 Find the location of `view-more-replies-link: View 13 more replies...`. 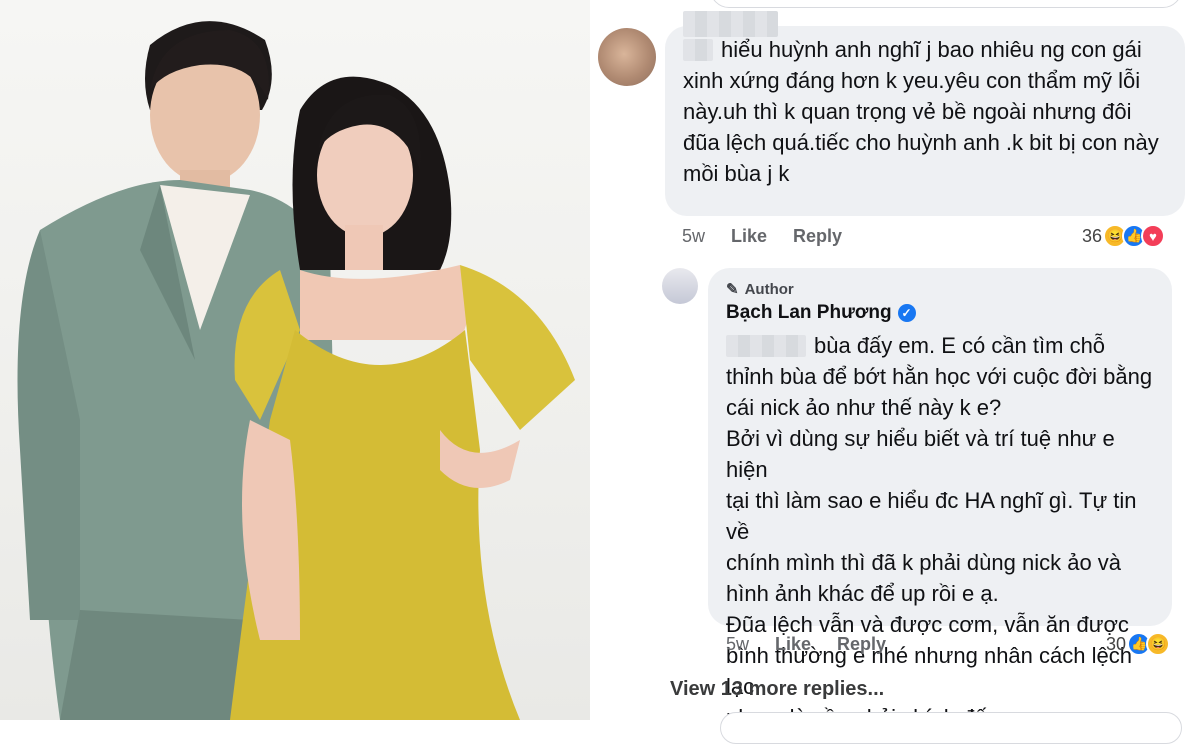

view-more-replies-link: View 13 more replies... is located at coordinates (777, 689).